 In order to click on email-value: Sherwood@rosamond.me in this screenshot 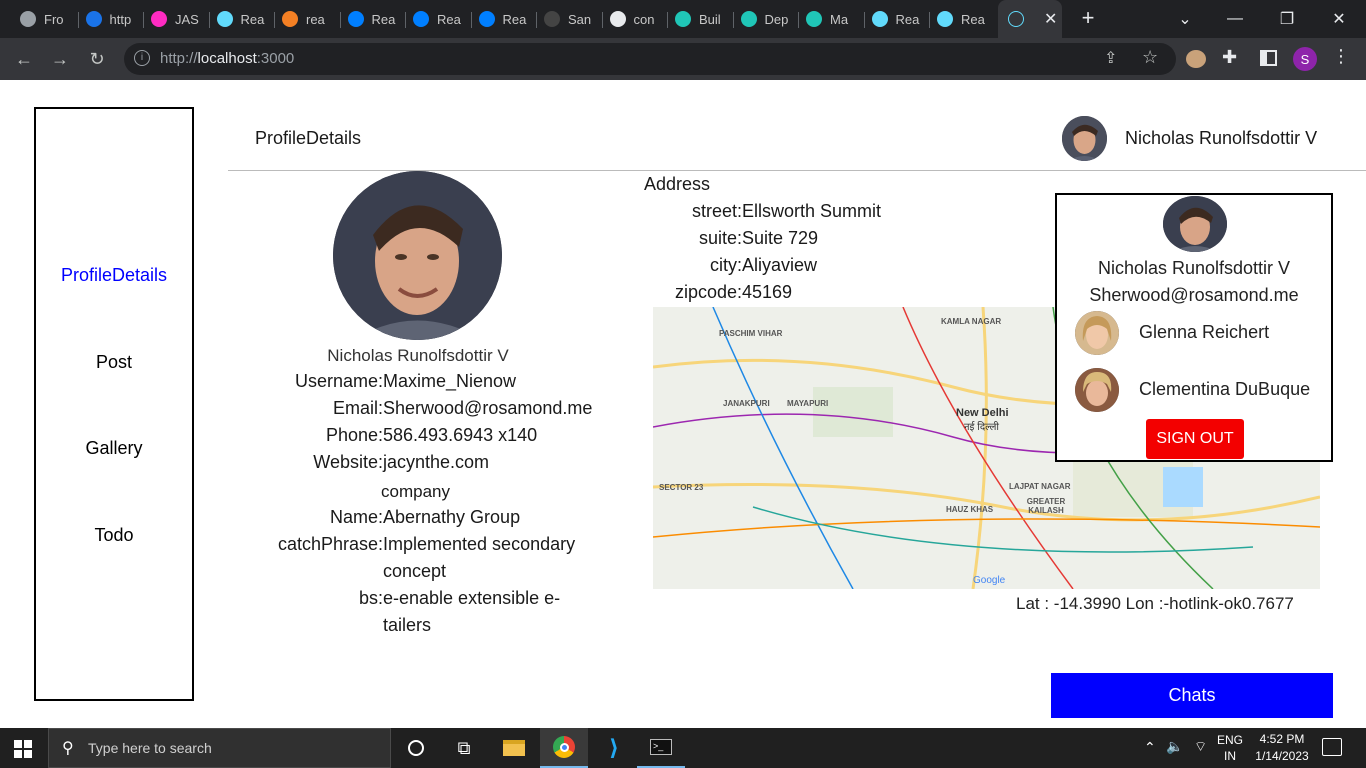, I will do `click(488, 408)`.